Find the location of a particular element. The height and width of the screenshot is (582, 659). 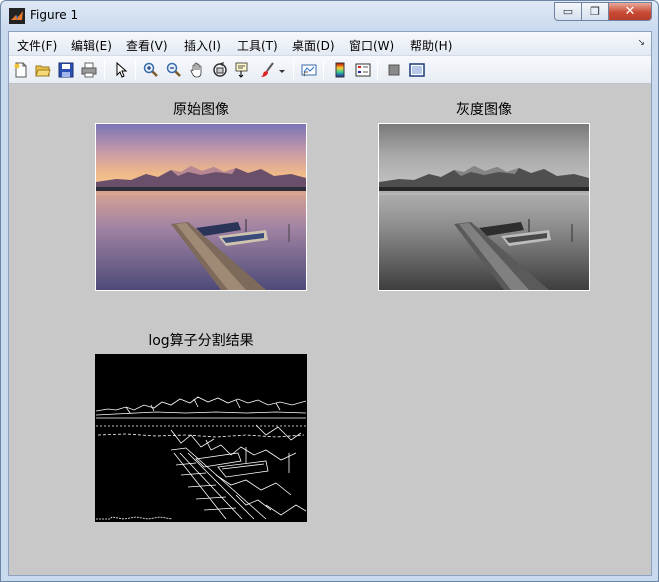

menu-file: 文件(F) is located at coordinates (37, 45).